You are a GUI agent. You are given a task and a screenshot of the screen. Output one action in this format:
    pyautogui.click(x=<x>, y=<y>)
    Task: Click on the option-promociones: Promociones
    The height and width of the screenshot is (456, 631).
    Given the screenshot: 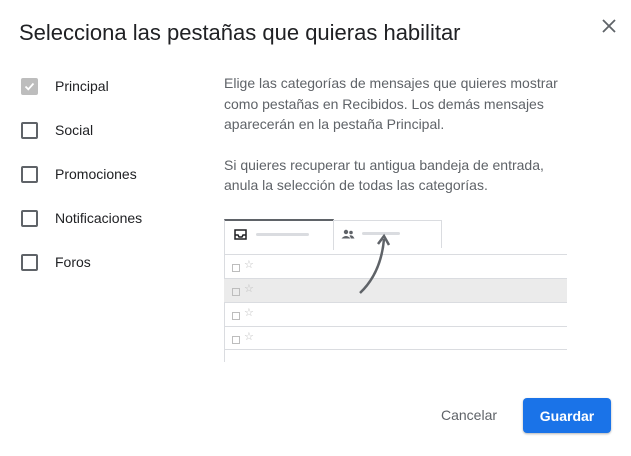 What is the action you would take?
    pyautogui.click(x=79, y=174)
    